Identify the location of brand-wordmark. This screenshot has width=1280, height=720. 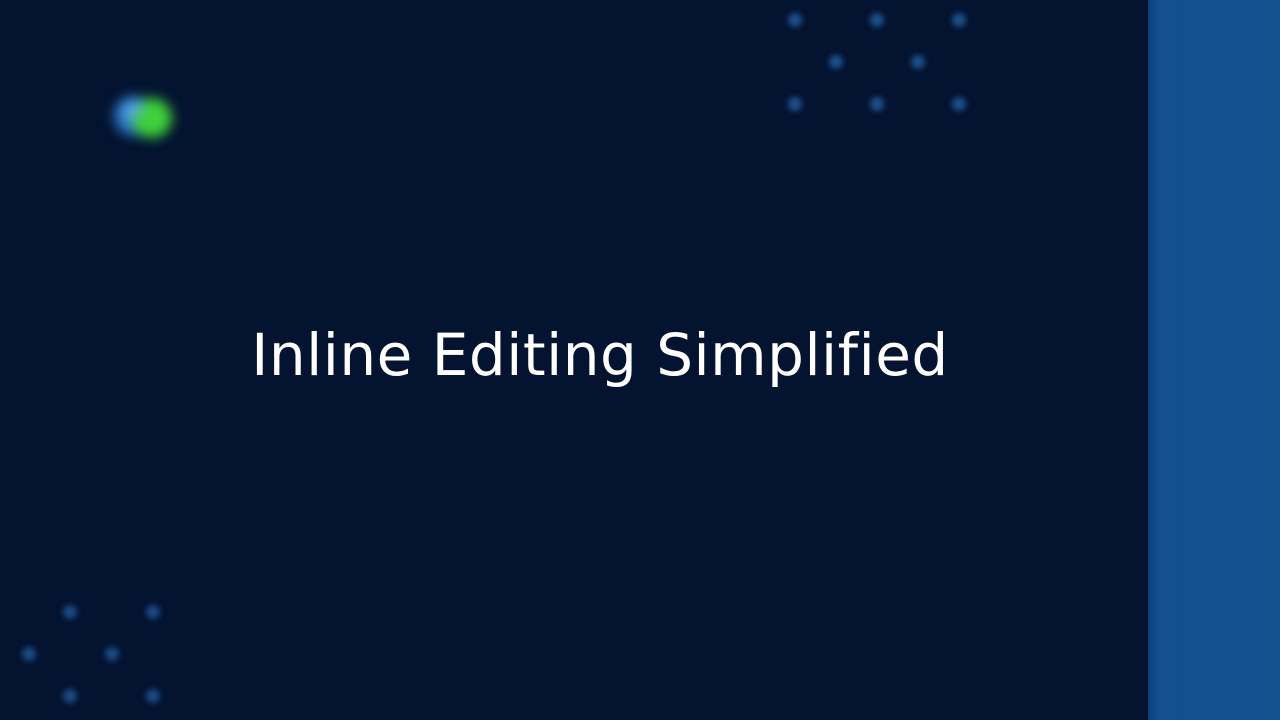
(230, 113).